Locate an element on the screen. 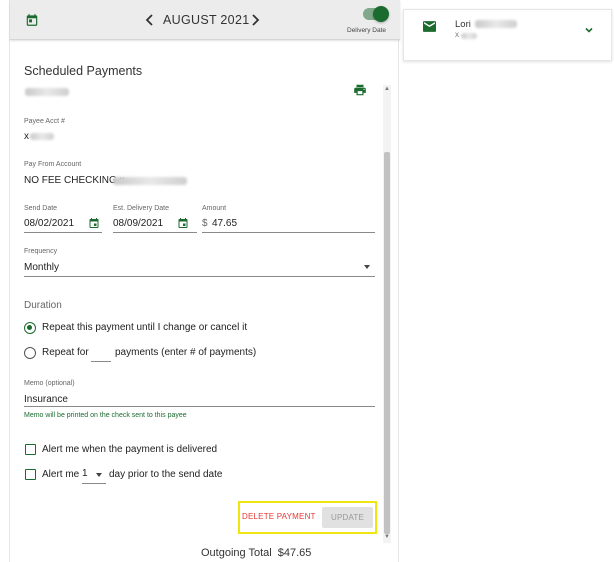 The height and width of the screenshot is (562, 614). send-date-value: 08/02/2021 is located at coordinates (49, 223).